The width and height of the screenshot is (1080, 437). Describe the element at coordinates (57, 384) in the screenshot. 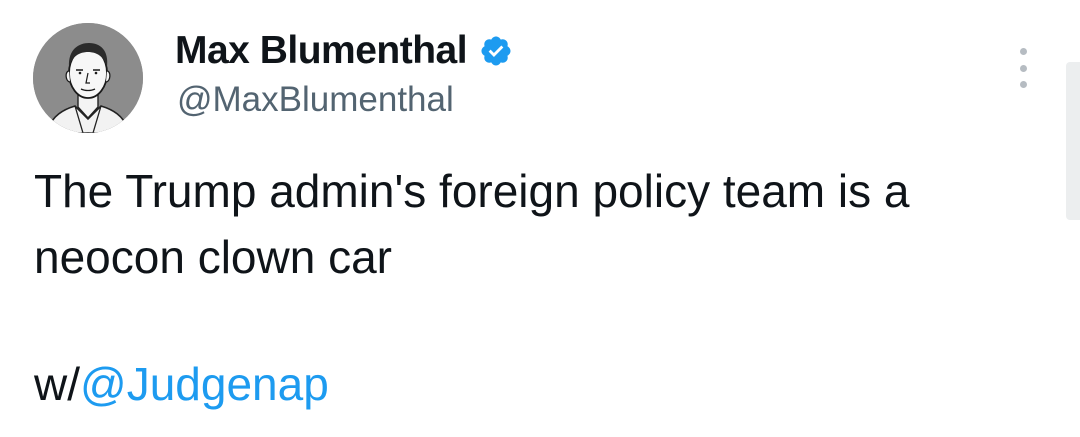

I see `tweet-text-prefix: w/` at that location.